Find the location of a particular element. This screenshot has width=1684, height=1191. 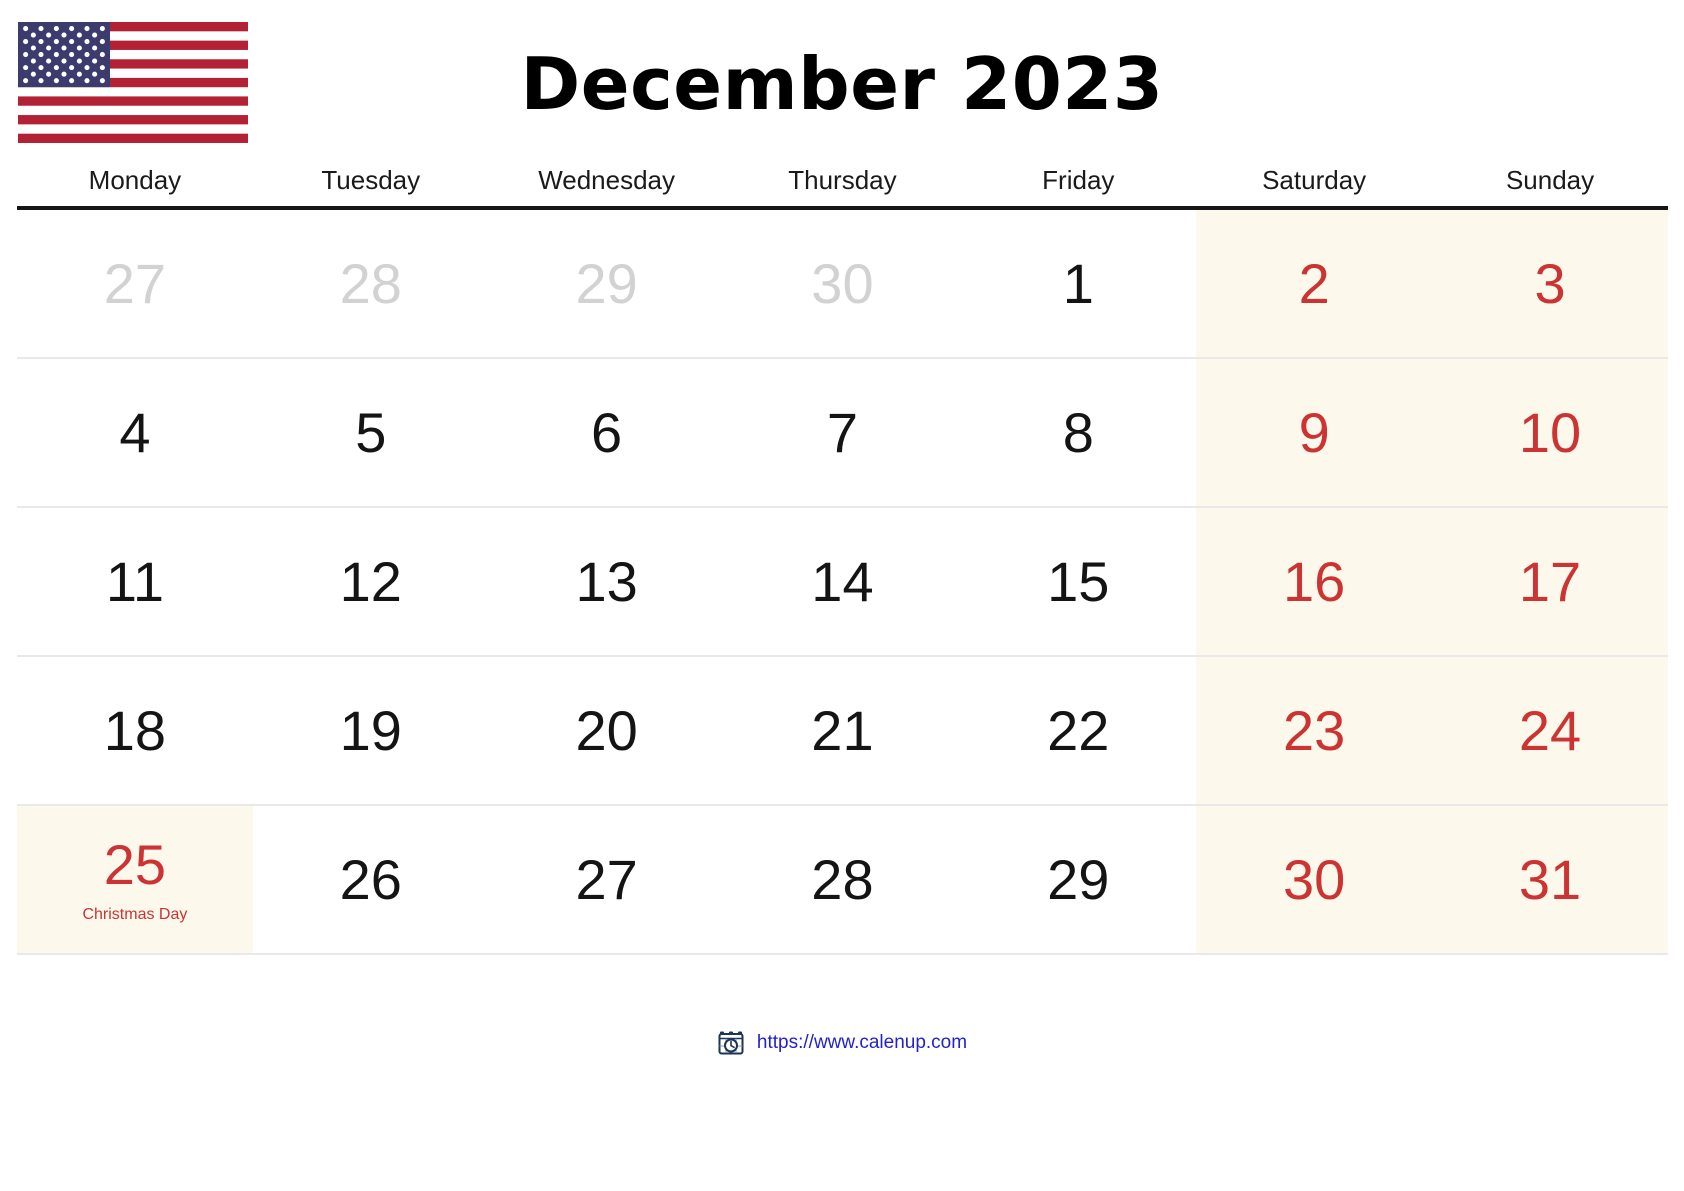

calendar-day-number: 10 is located at coordinates (1550, 432).